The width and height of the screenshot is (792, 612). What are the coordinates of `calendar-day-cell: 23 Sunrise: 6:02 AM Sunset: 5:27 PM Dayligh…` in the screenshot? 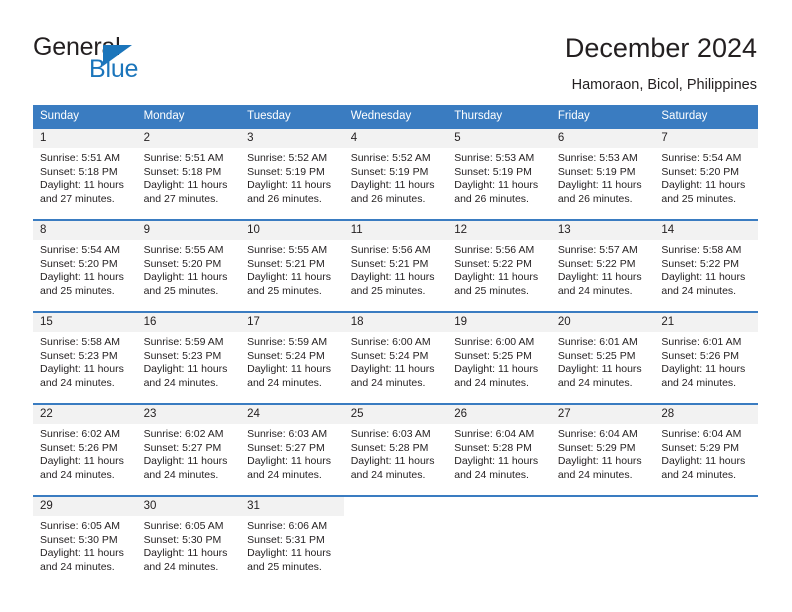 It's located at (188, 449).